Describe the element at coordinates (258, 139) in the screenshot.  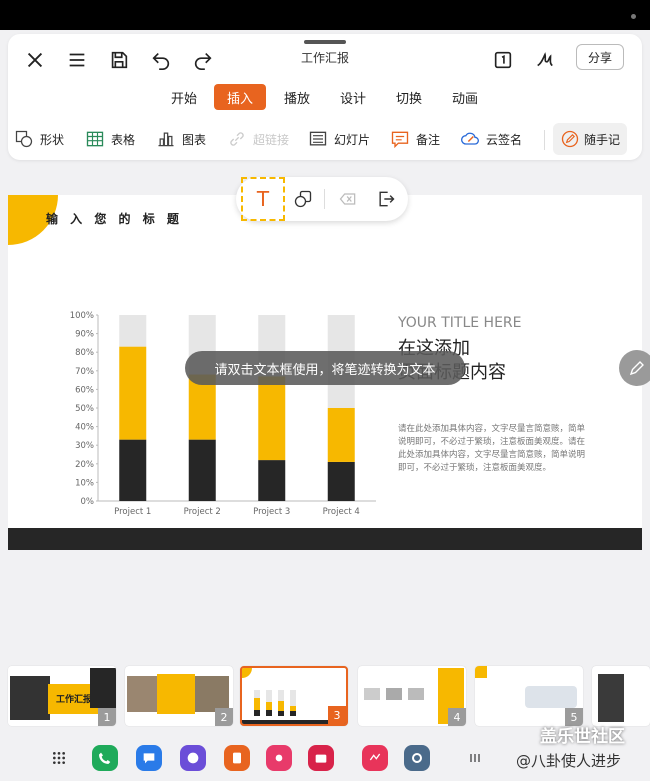
I see `hyperlink-tool: 超链接` at that location.